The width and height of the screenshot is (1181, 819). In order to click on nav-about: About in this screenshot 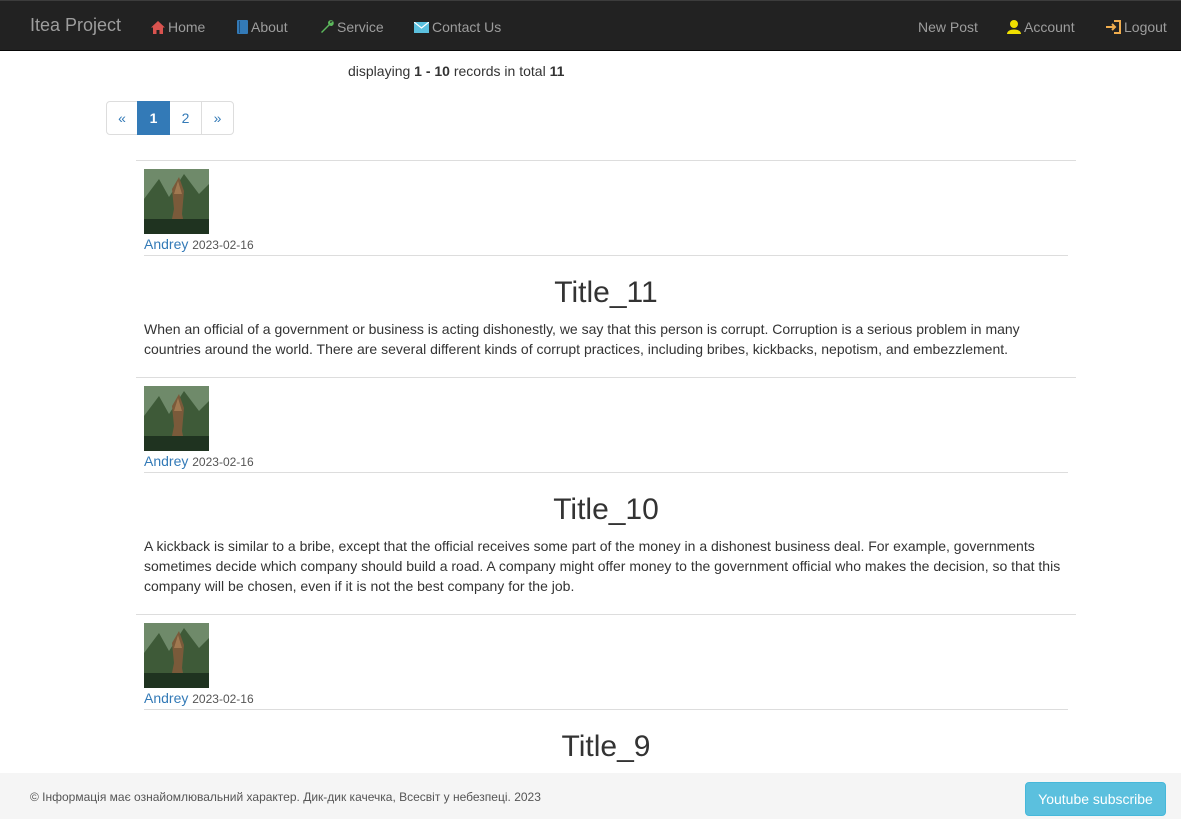, I will do `click(262, 27)`.